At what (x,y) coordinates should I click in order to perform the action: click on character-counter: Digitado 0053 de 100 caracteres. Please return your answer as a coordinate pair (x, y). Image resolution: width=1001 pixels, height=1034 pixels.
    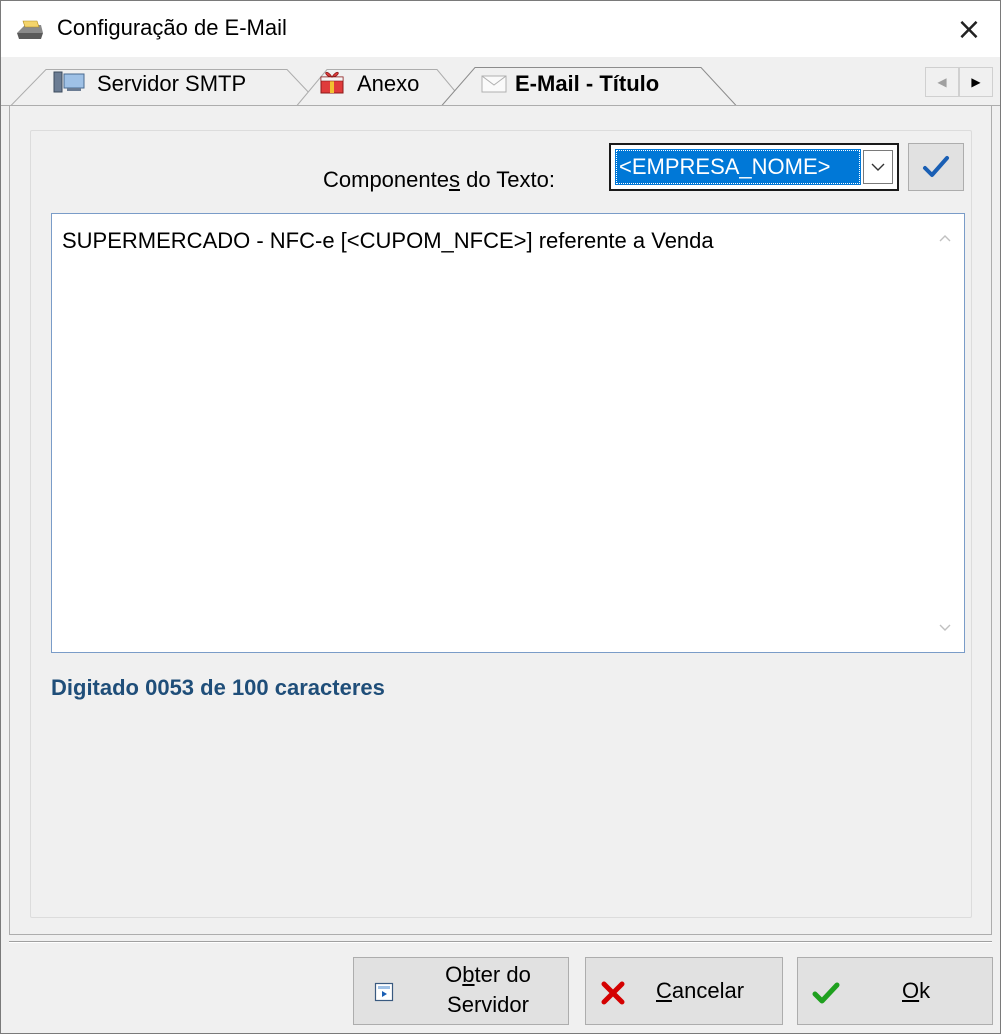
    Looking at the image, I should click on (218, 687).